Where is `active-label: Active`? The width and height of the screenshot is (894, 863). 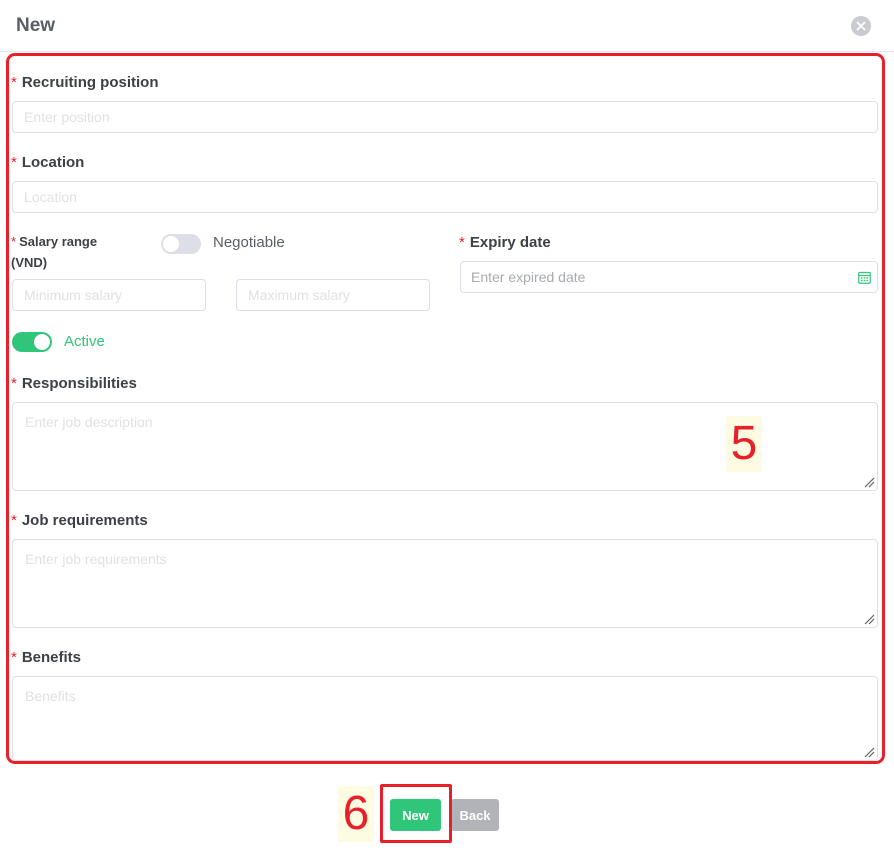 active-label: Active is located at coordinates (84, 341).